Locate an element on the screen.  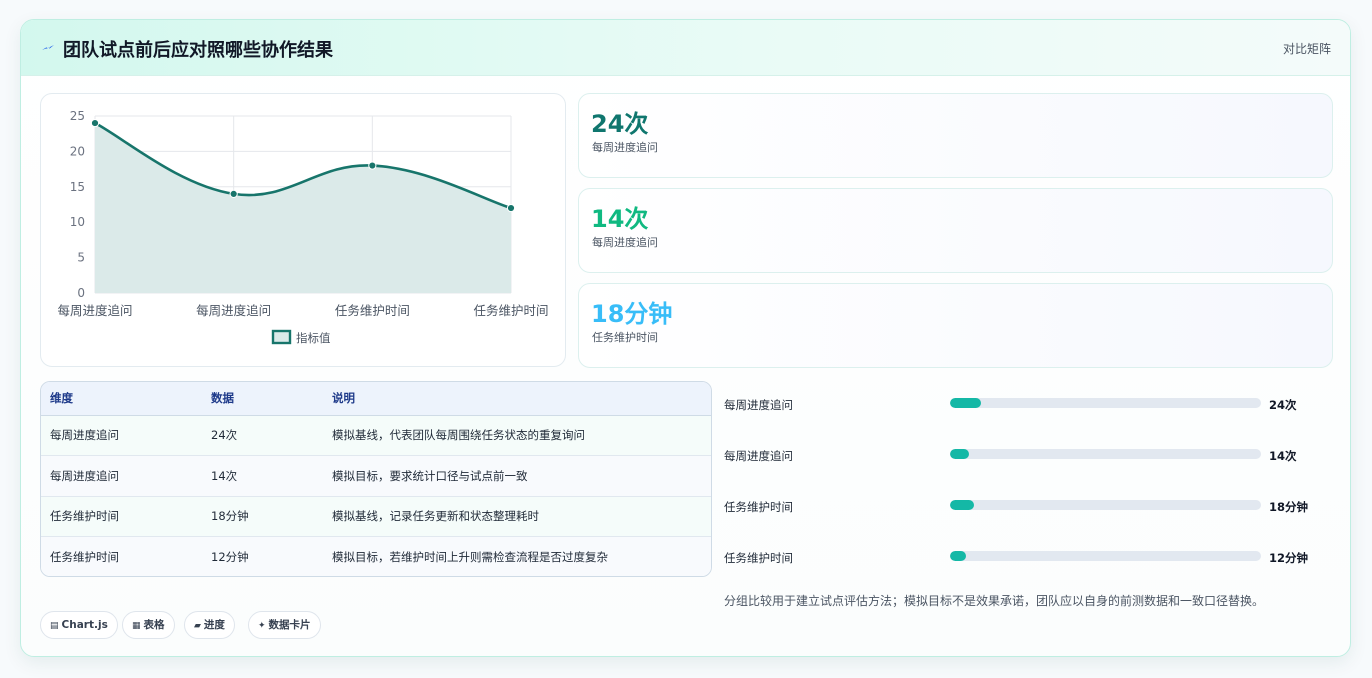
progress-row: 任务维护时间 18分钟 is located at coordinates (1029, 506).